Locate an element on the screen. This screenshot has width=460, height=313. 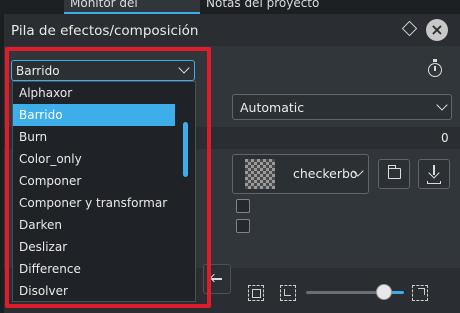
close-icon: × is located at coordinates (437, 30).